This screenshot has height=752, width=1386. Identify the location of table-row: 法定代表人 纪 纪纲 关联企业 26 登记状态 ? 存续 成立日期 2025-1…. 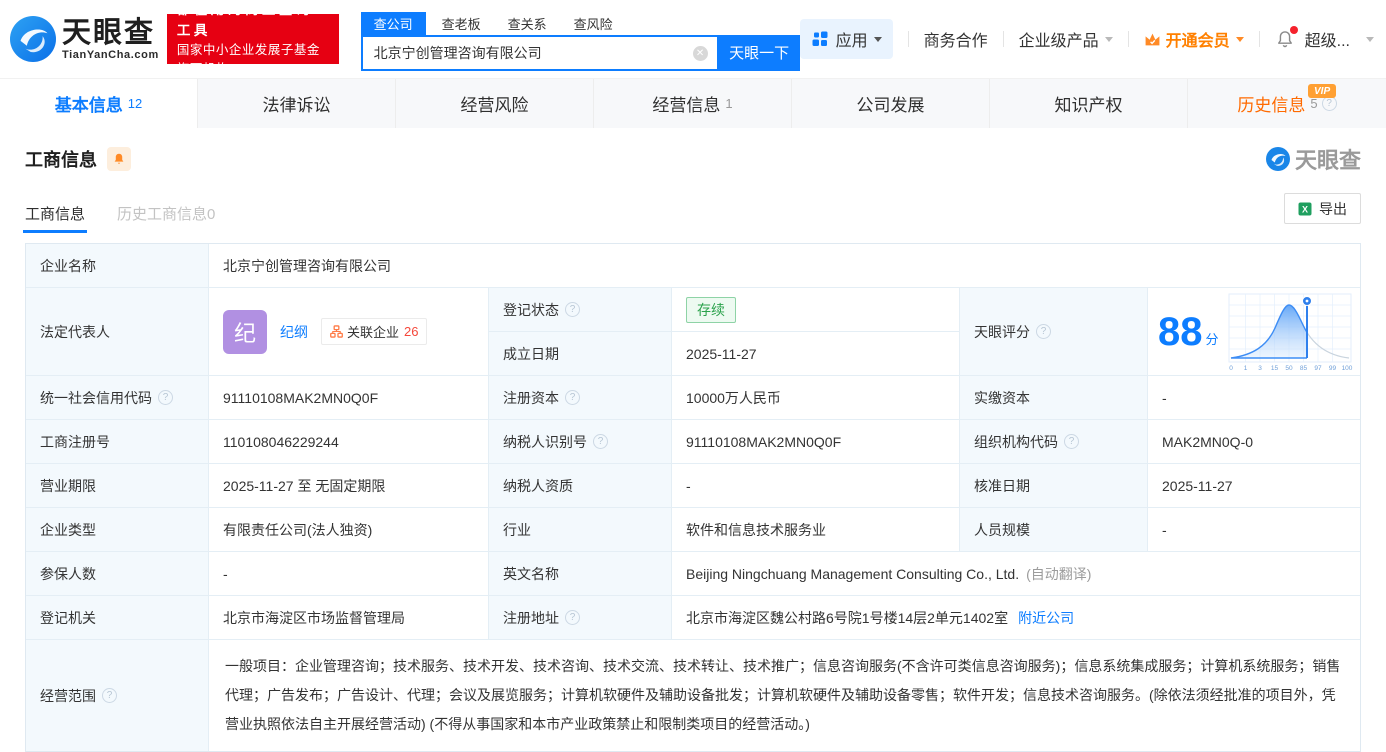
(693, 332).